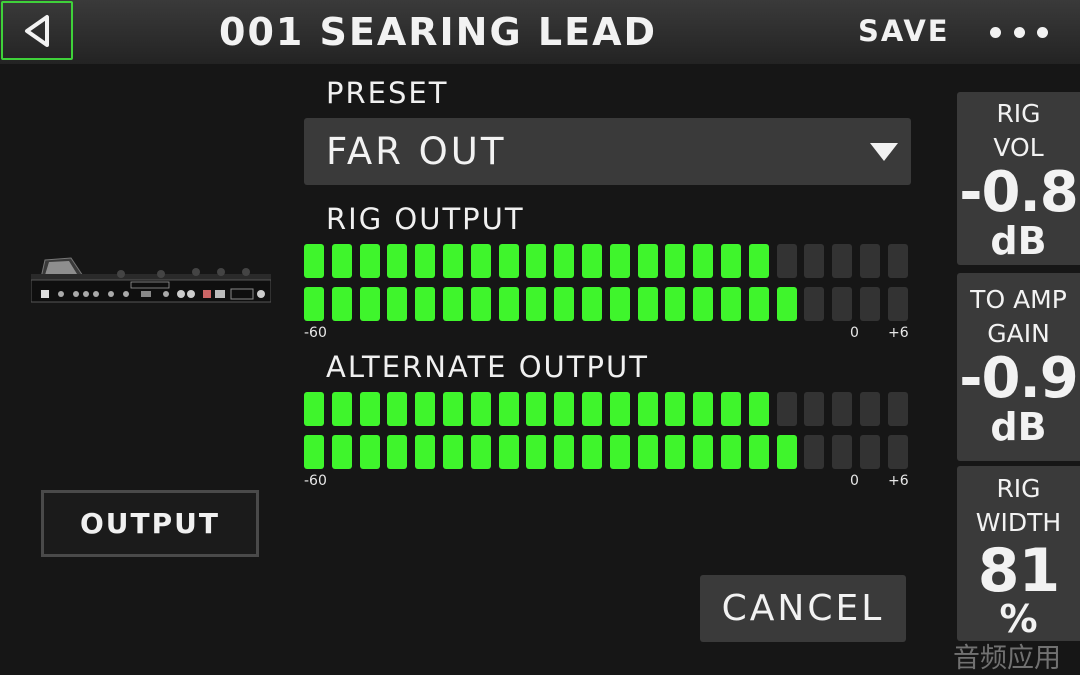 The image size is (1080, 675). Describe the element at coordinates (150, 523) in the screenshot. I see `output-button: OUTPUT` at that location.